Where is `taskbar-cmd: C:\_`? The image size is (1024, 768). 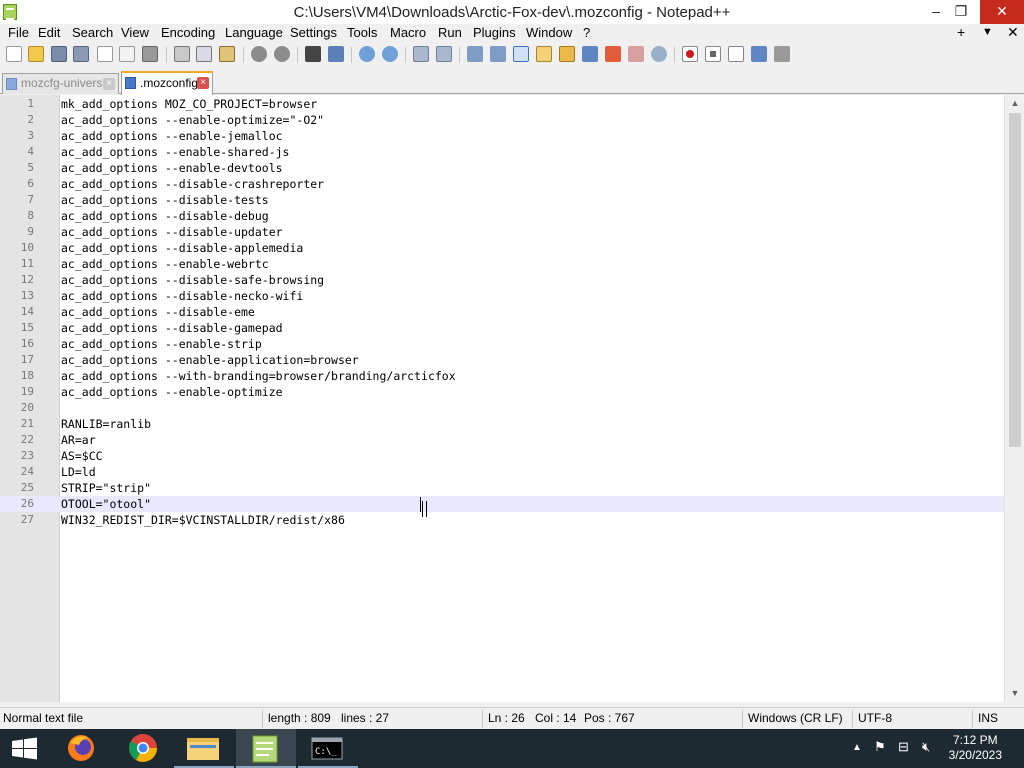
taskbar-cmd: C:\_ is located at coordinates (328, 748).